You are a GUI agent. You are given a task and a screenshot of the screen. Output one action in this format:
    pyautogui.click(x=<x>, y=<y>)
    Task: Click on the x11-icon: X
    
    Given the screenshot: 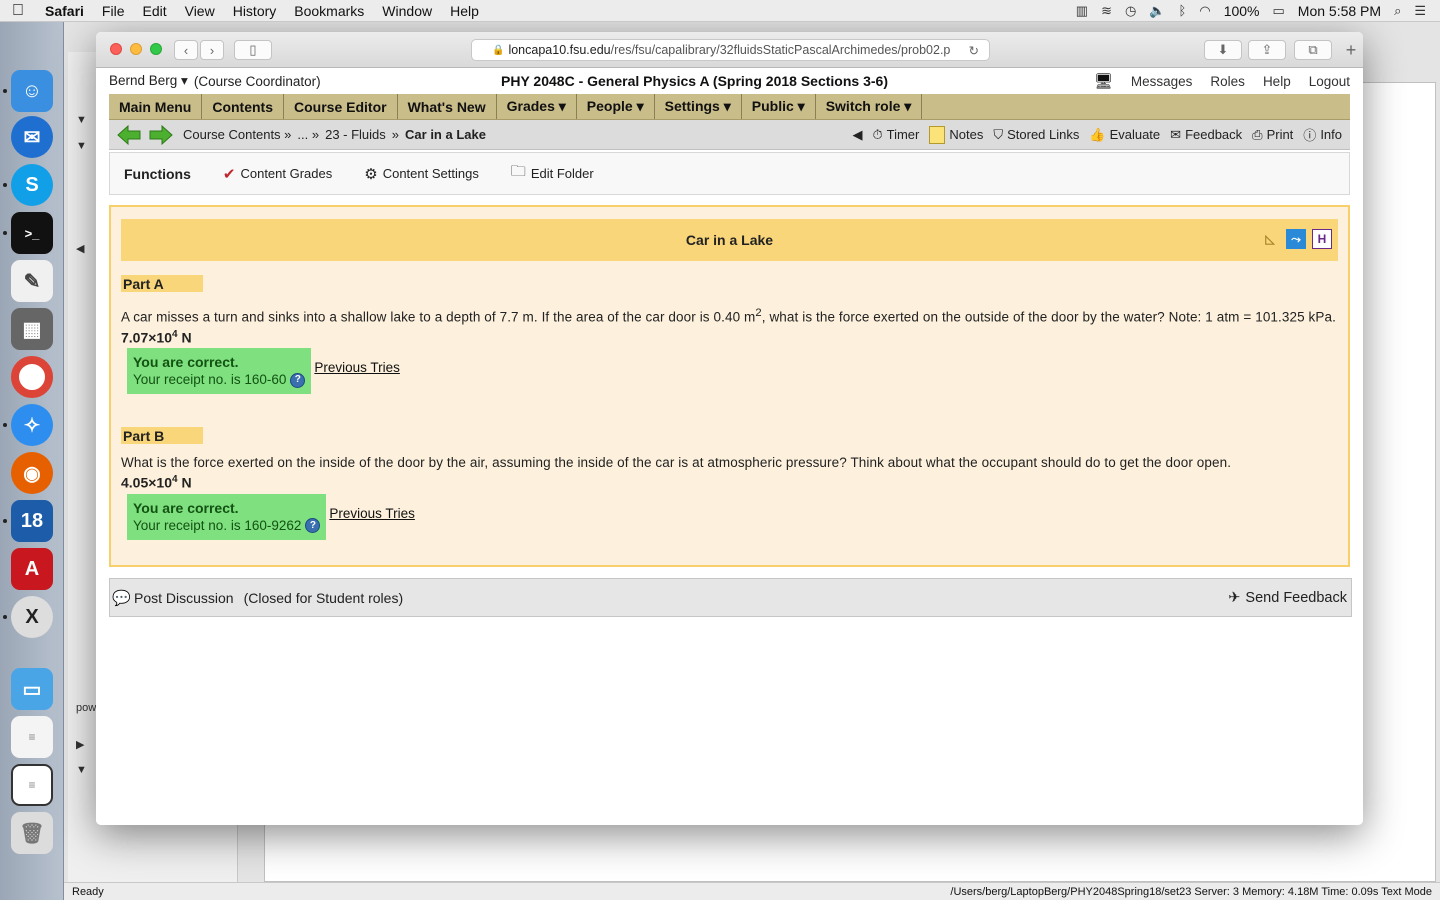 What is the action you would take?
    pyautogui.click(x=32, y=617)
    